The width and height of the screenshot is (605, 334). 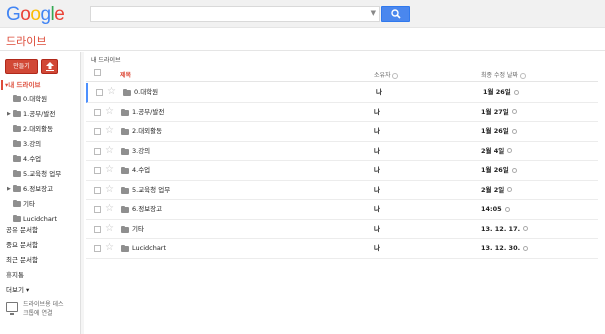 What do you see at coordinates (40, 174) in the screenshot?
I see `tree-item: 5.교육청 업무` at bounding box center [40, 174].